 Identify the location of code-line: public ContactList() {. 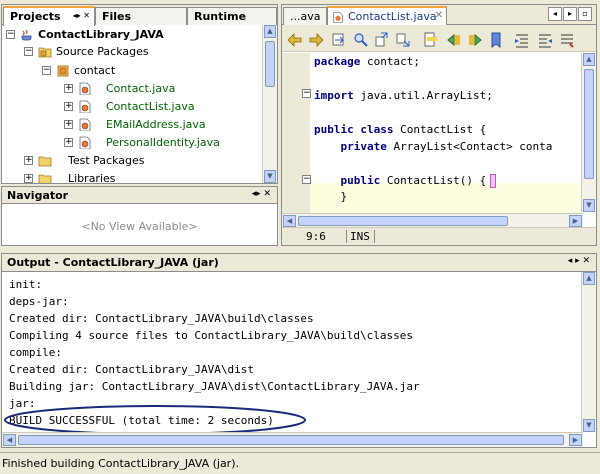
(400, 180).